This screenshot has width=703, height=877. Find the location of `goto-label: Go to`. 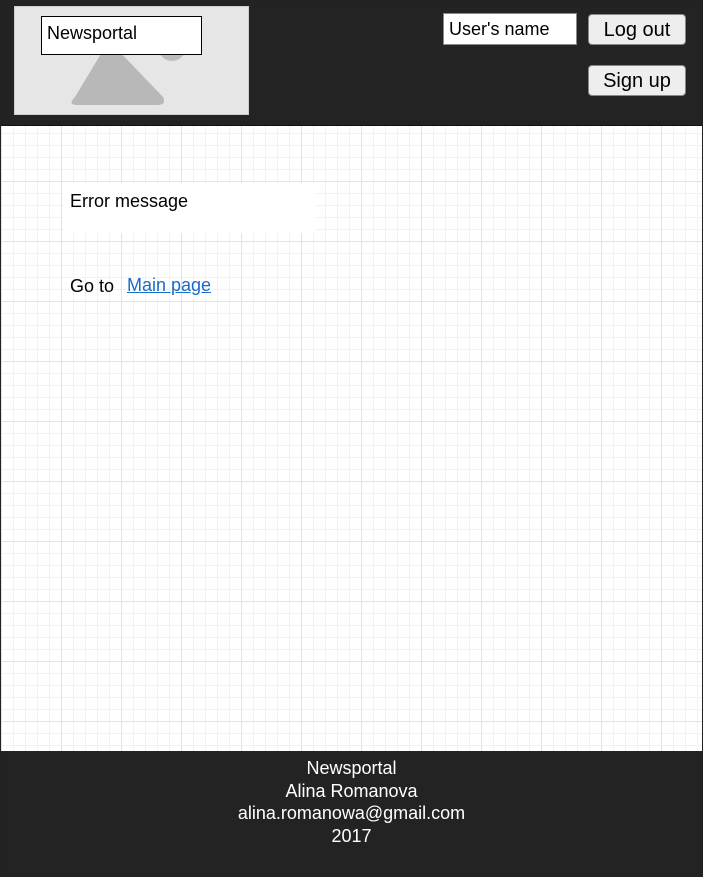

goto-label: Go to is located at coordinates (92, 286).